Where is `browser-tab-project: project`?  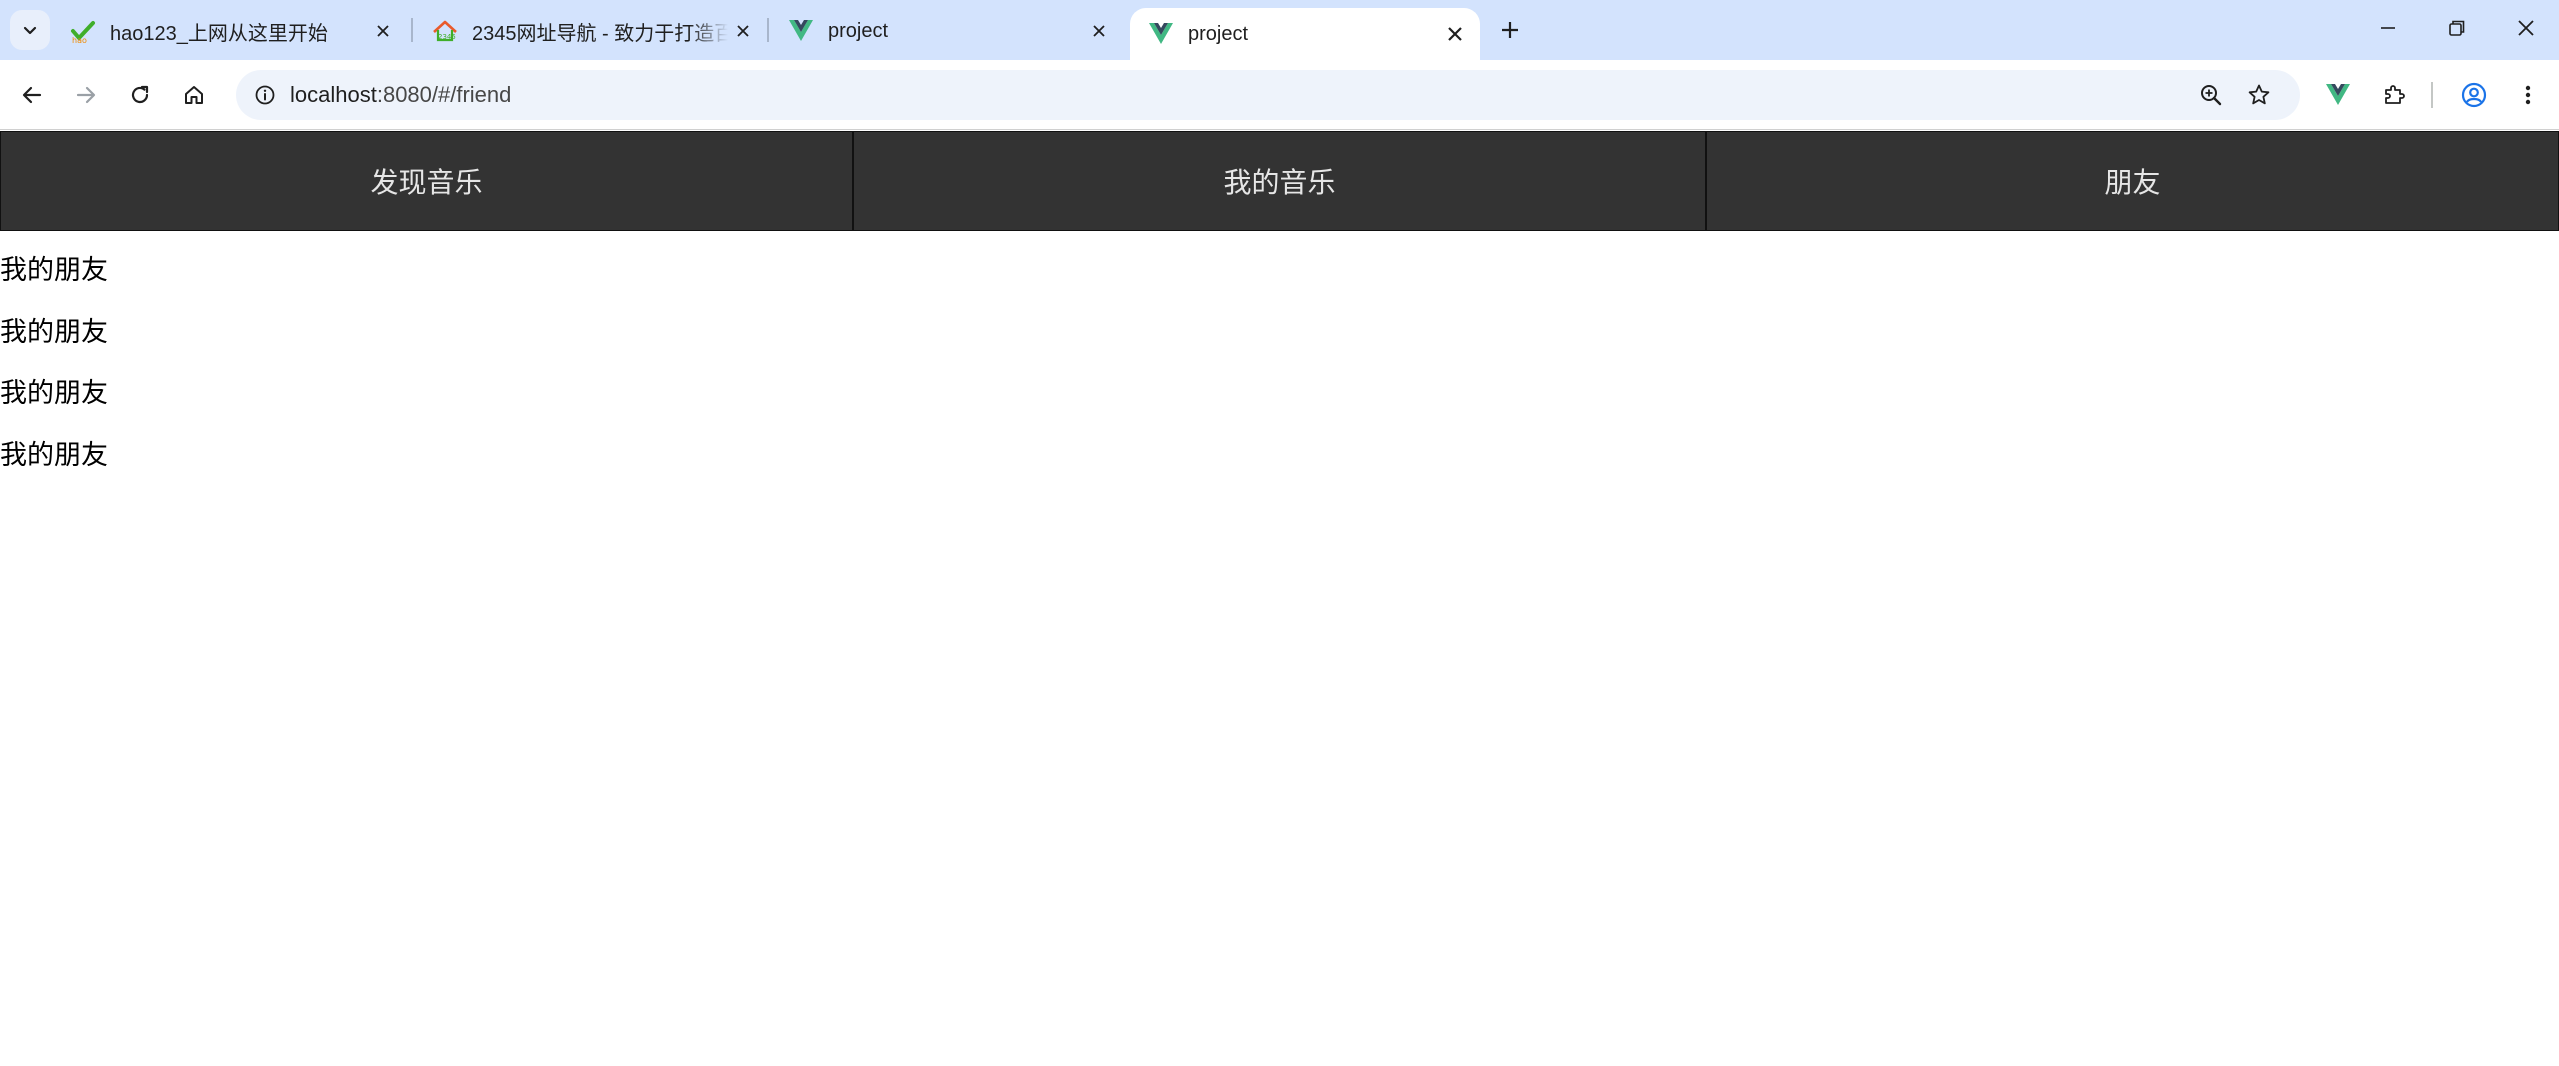 browser-tab-project: project is located at coordinates (947, 31).